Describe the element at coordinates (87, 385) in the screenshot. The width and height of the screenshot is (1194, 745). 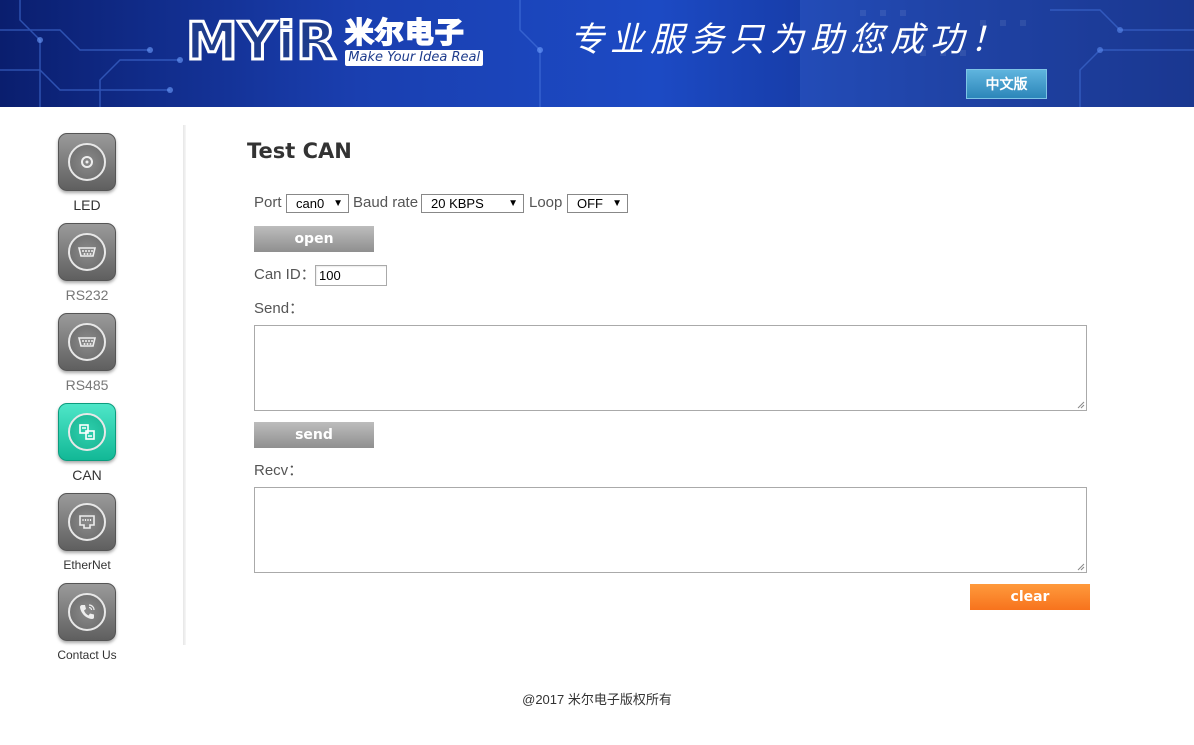
I see `sidebar-item-label: RS485` at that location.